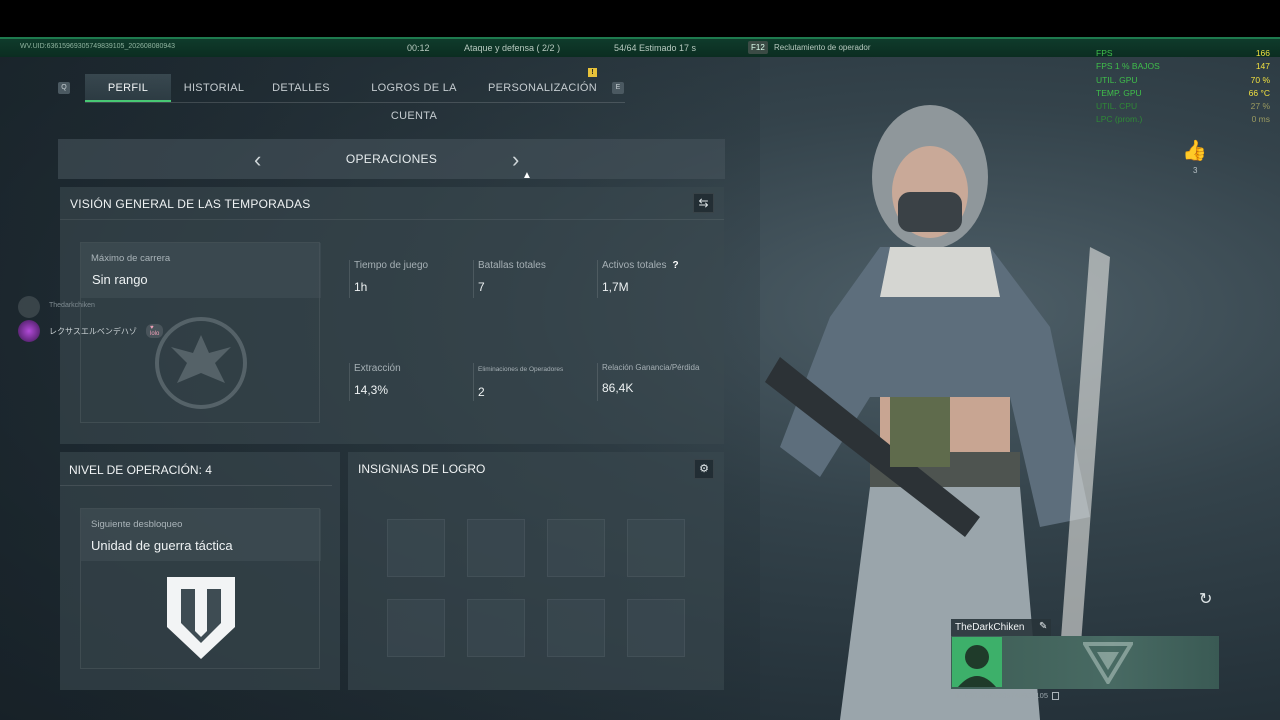  Describe the element at coordinates (1108, 663) in the screenshot. I see `namecard-emblem-icon` at that location.